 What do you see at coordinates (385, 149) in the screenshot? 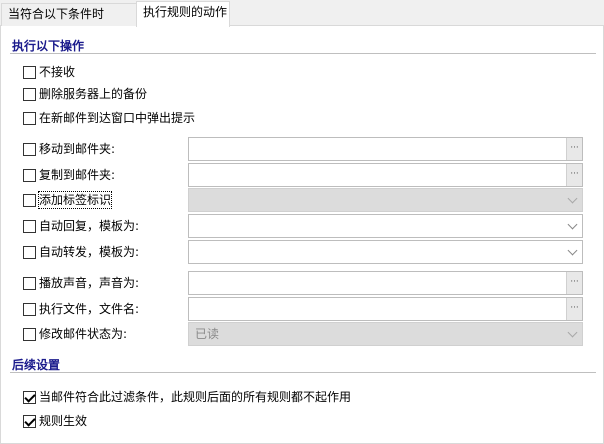
I see `move-folder-input: ···` at bounding box center [385, 149].